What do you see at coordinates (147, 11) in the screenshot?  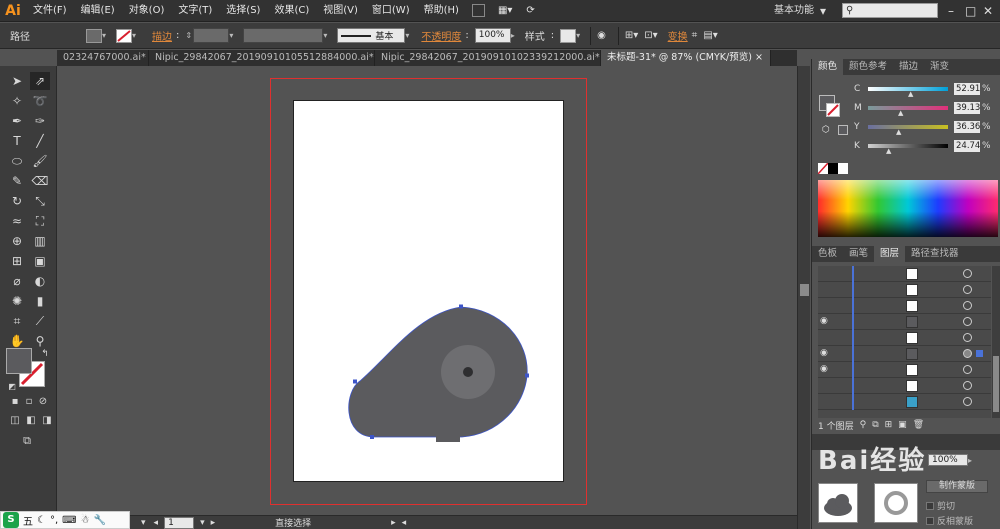 I see `menu-object: 对象(O)` at bounding box center [147, 11].